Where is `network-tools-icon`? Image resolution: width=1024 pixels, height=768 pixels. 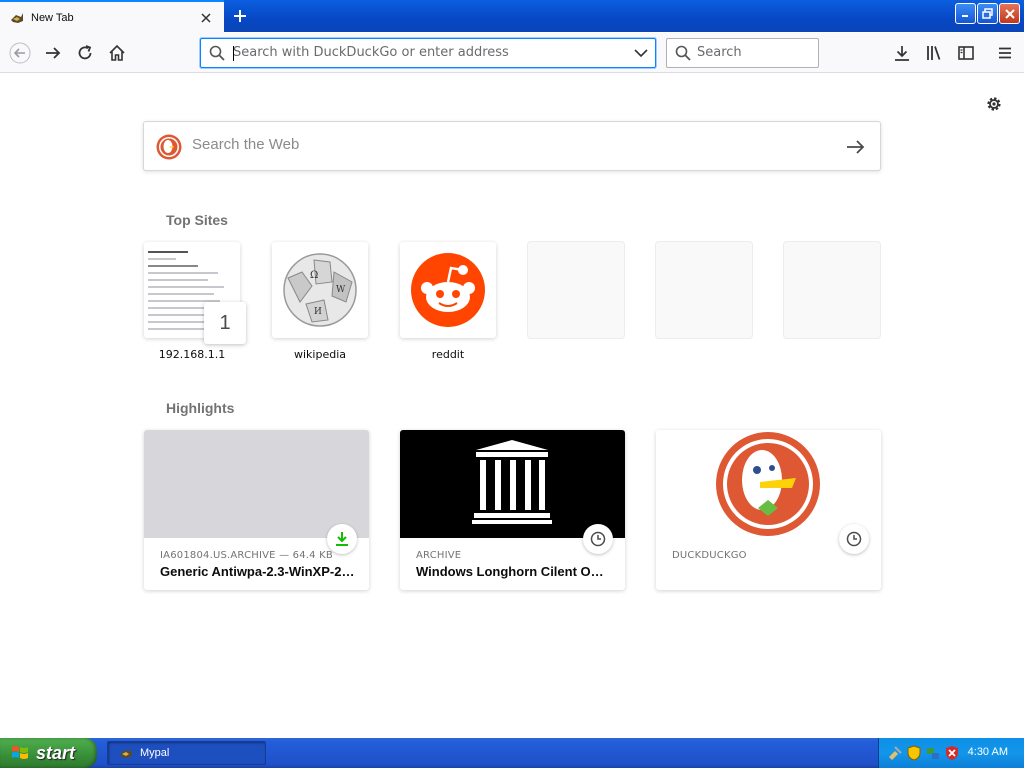 network-tools-icon is located at coordinates (895, 753).